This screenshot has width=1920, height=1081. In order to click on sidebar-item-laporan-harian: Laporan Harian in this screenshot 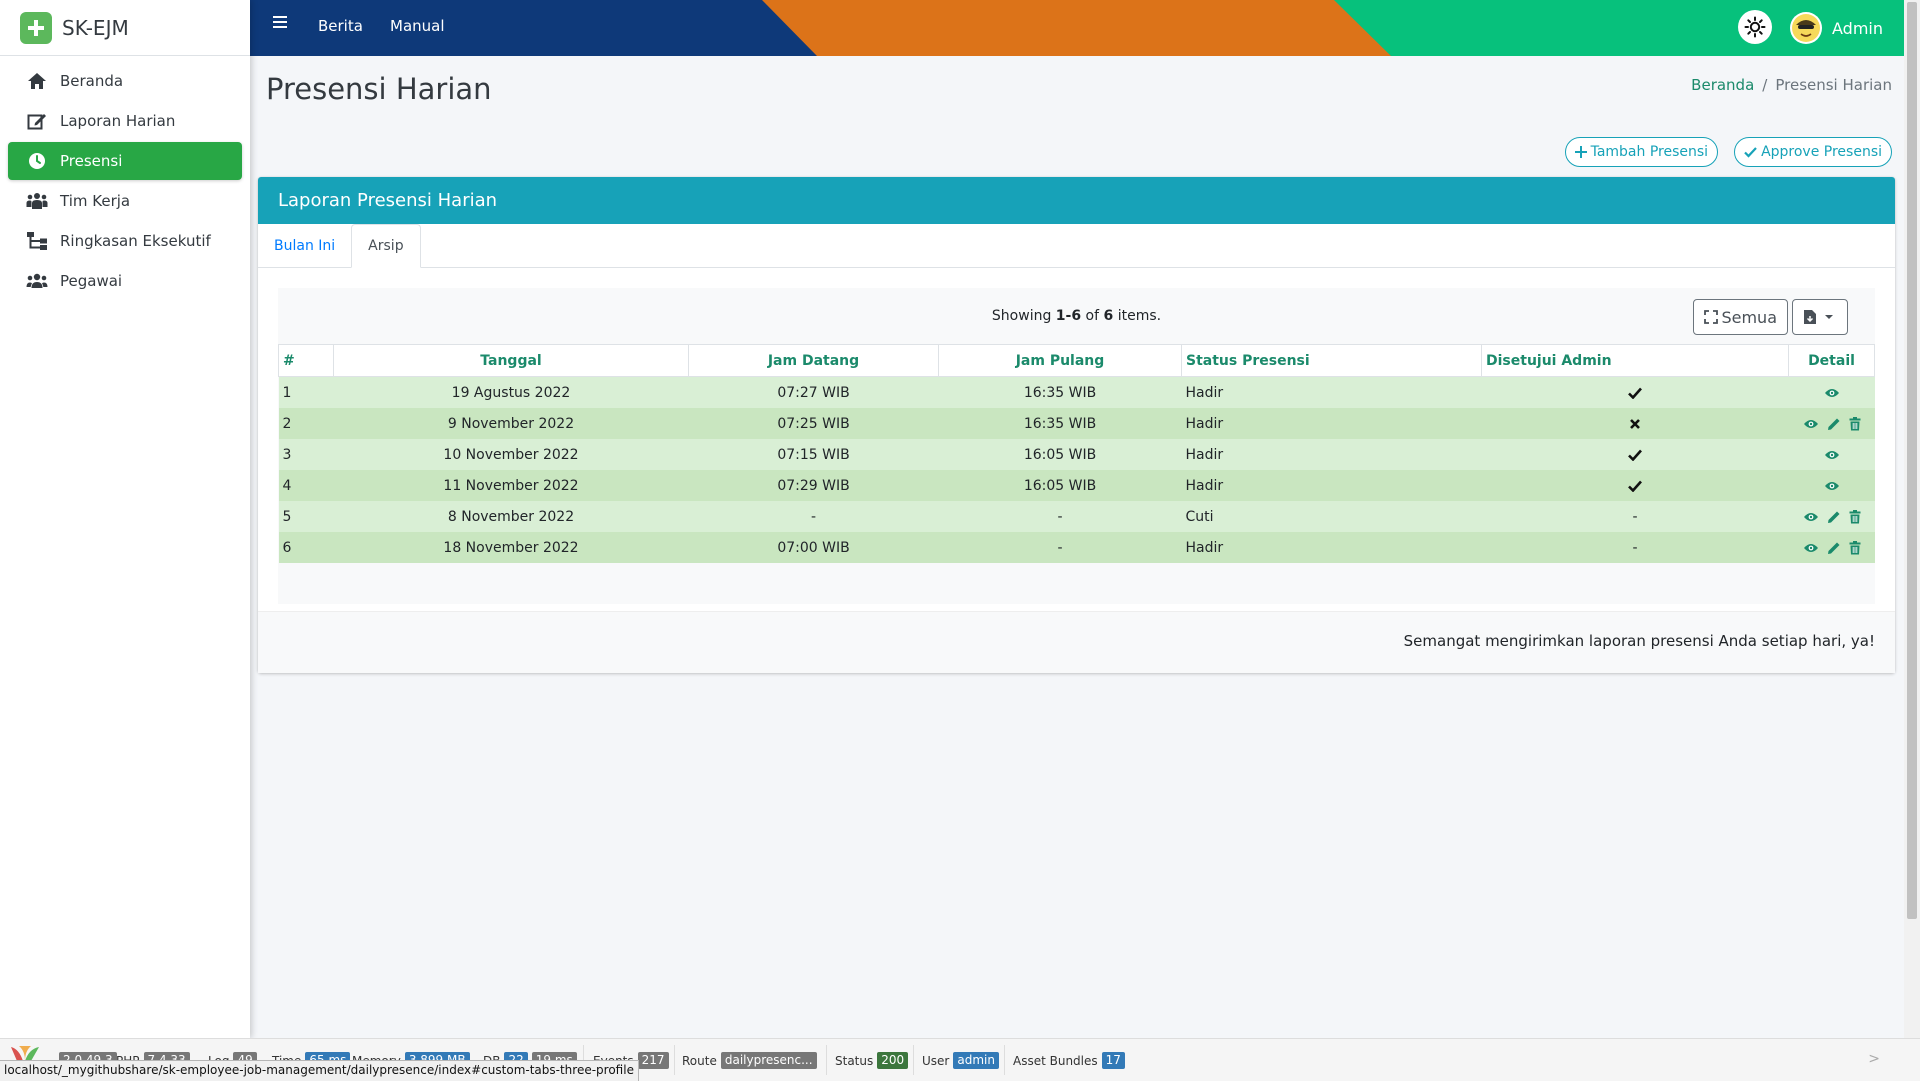, I will do `click(125, 121)`.